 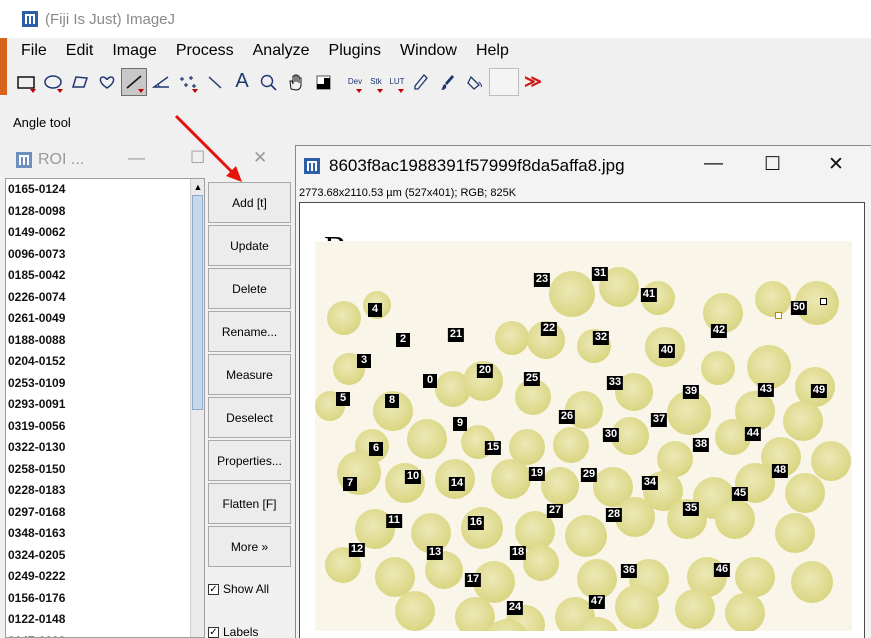 What do you see at coordinates (413, 477) in the screenshot?
I see `roi-label: 10` at bounding box center [413, 477].